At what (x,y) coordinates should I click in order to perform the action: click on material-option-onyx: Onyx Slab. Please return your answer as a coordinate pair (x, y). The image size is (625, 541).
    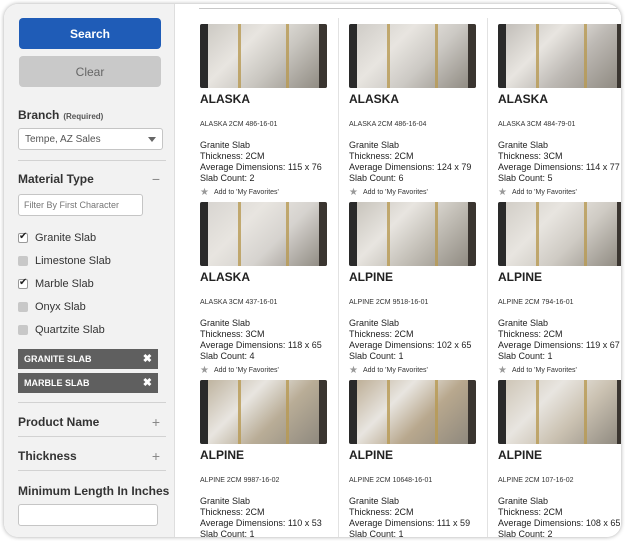
    Looking at the image, I should click on (52, 307).